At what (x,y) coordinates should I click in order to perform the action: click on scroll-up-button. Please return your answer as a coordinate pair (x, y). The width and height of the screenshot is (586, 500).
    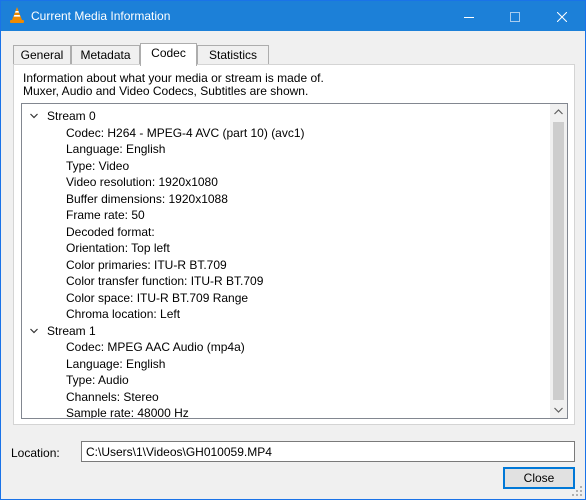
    Looking at the image, I should click on (558, 112).